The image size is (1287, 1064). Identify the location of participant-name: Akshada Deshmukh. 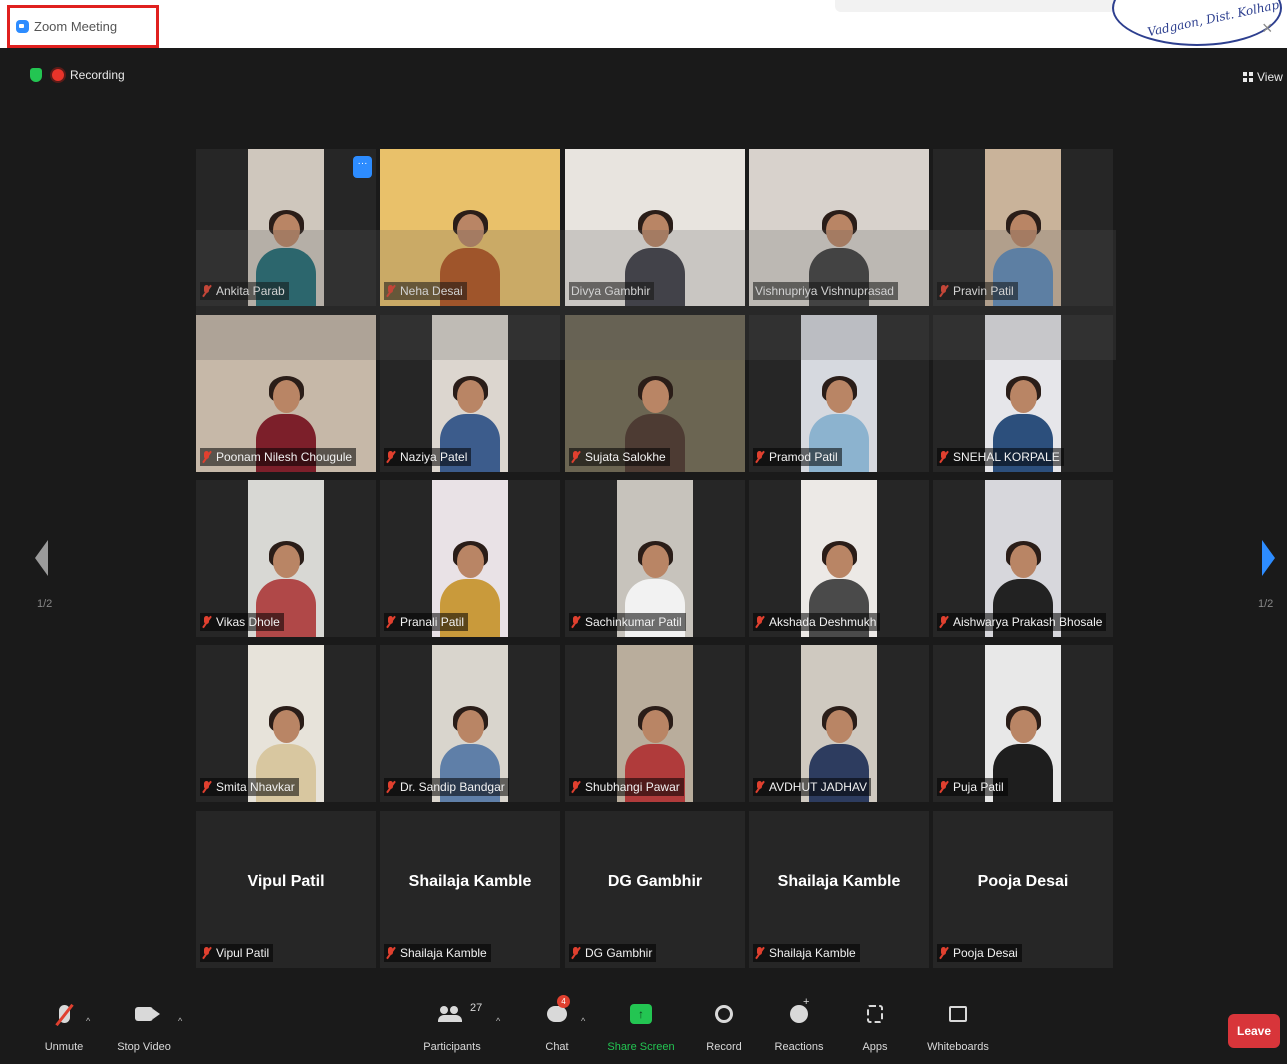
(823, 622).